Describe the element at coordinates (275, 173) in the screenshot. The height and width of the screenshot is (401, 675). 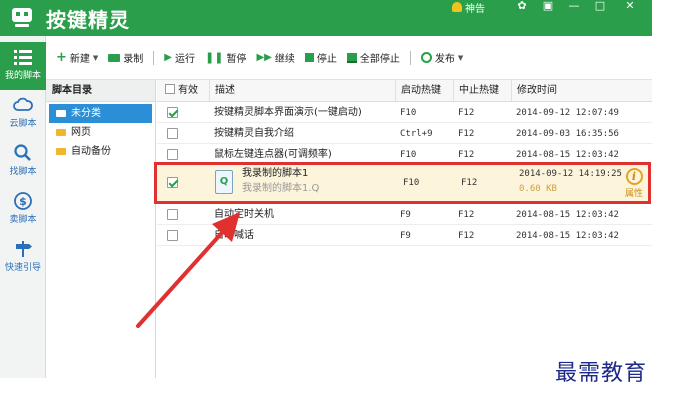
I see `script-description: 我录制的脚本1` at that location.